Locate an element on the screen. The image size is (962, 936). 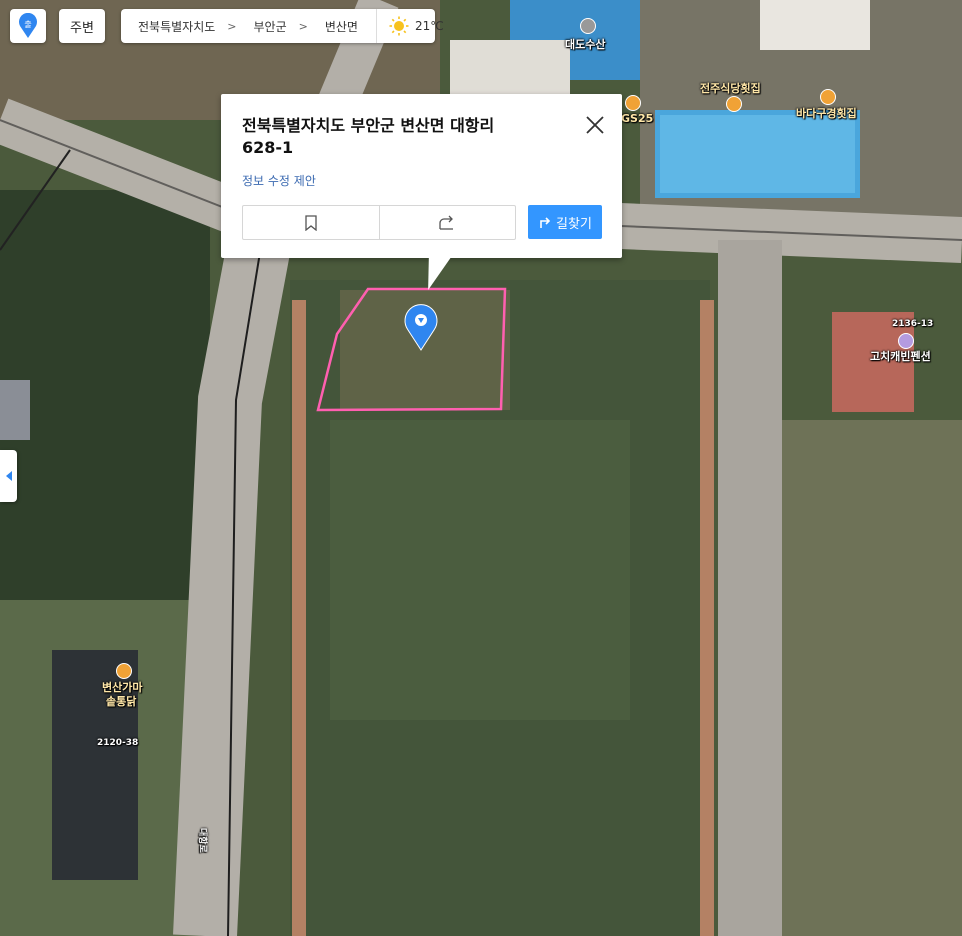
logo-button: 출 is located at coordinates (28, 26).